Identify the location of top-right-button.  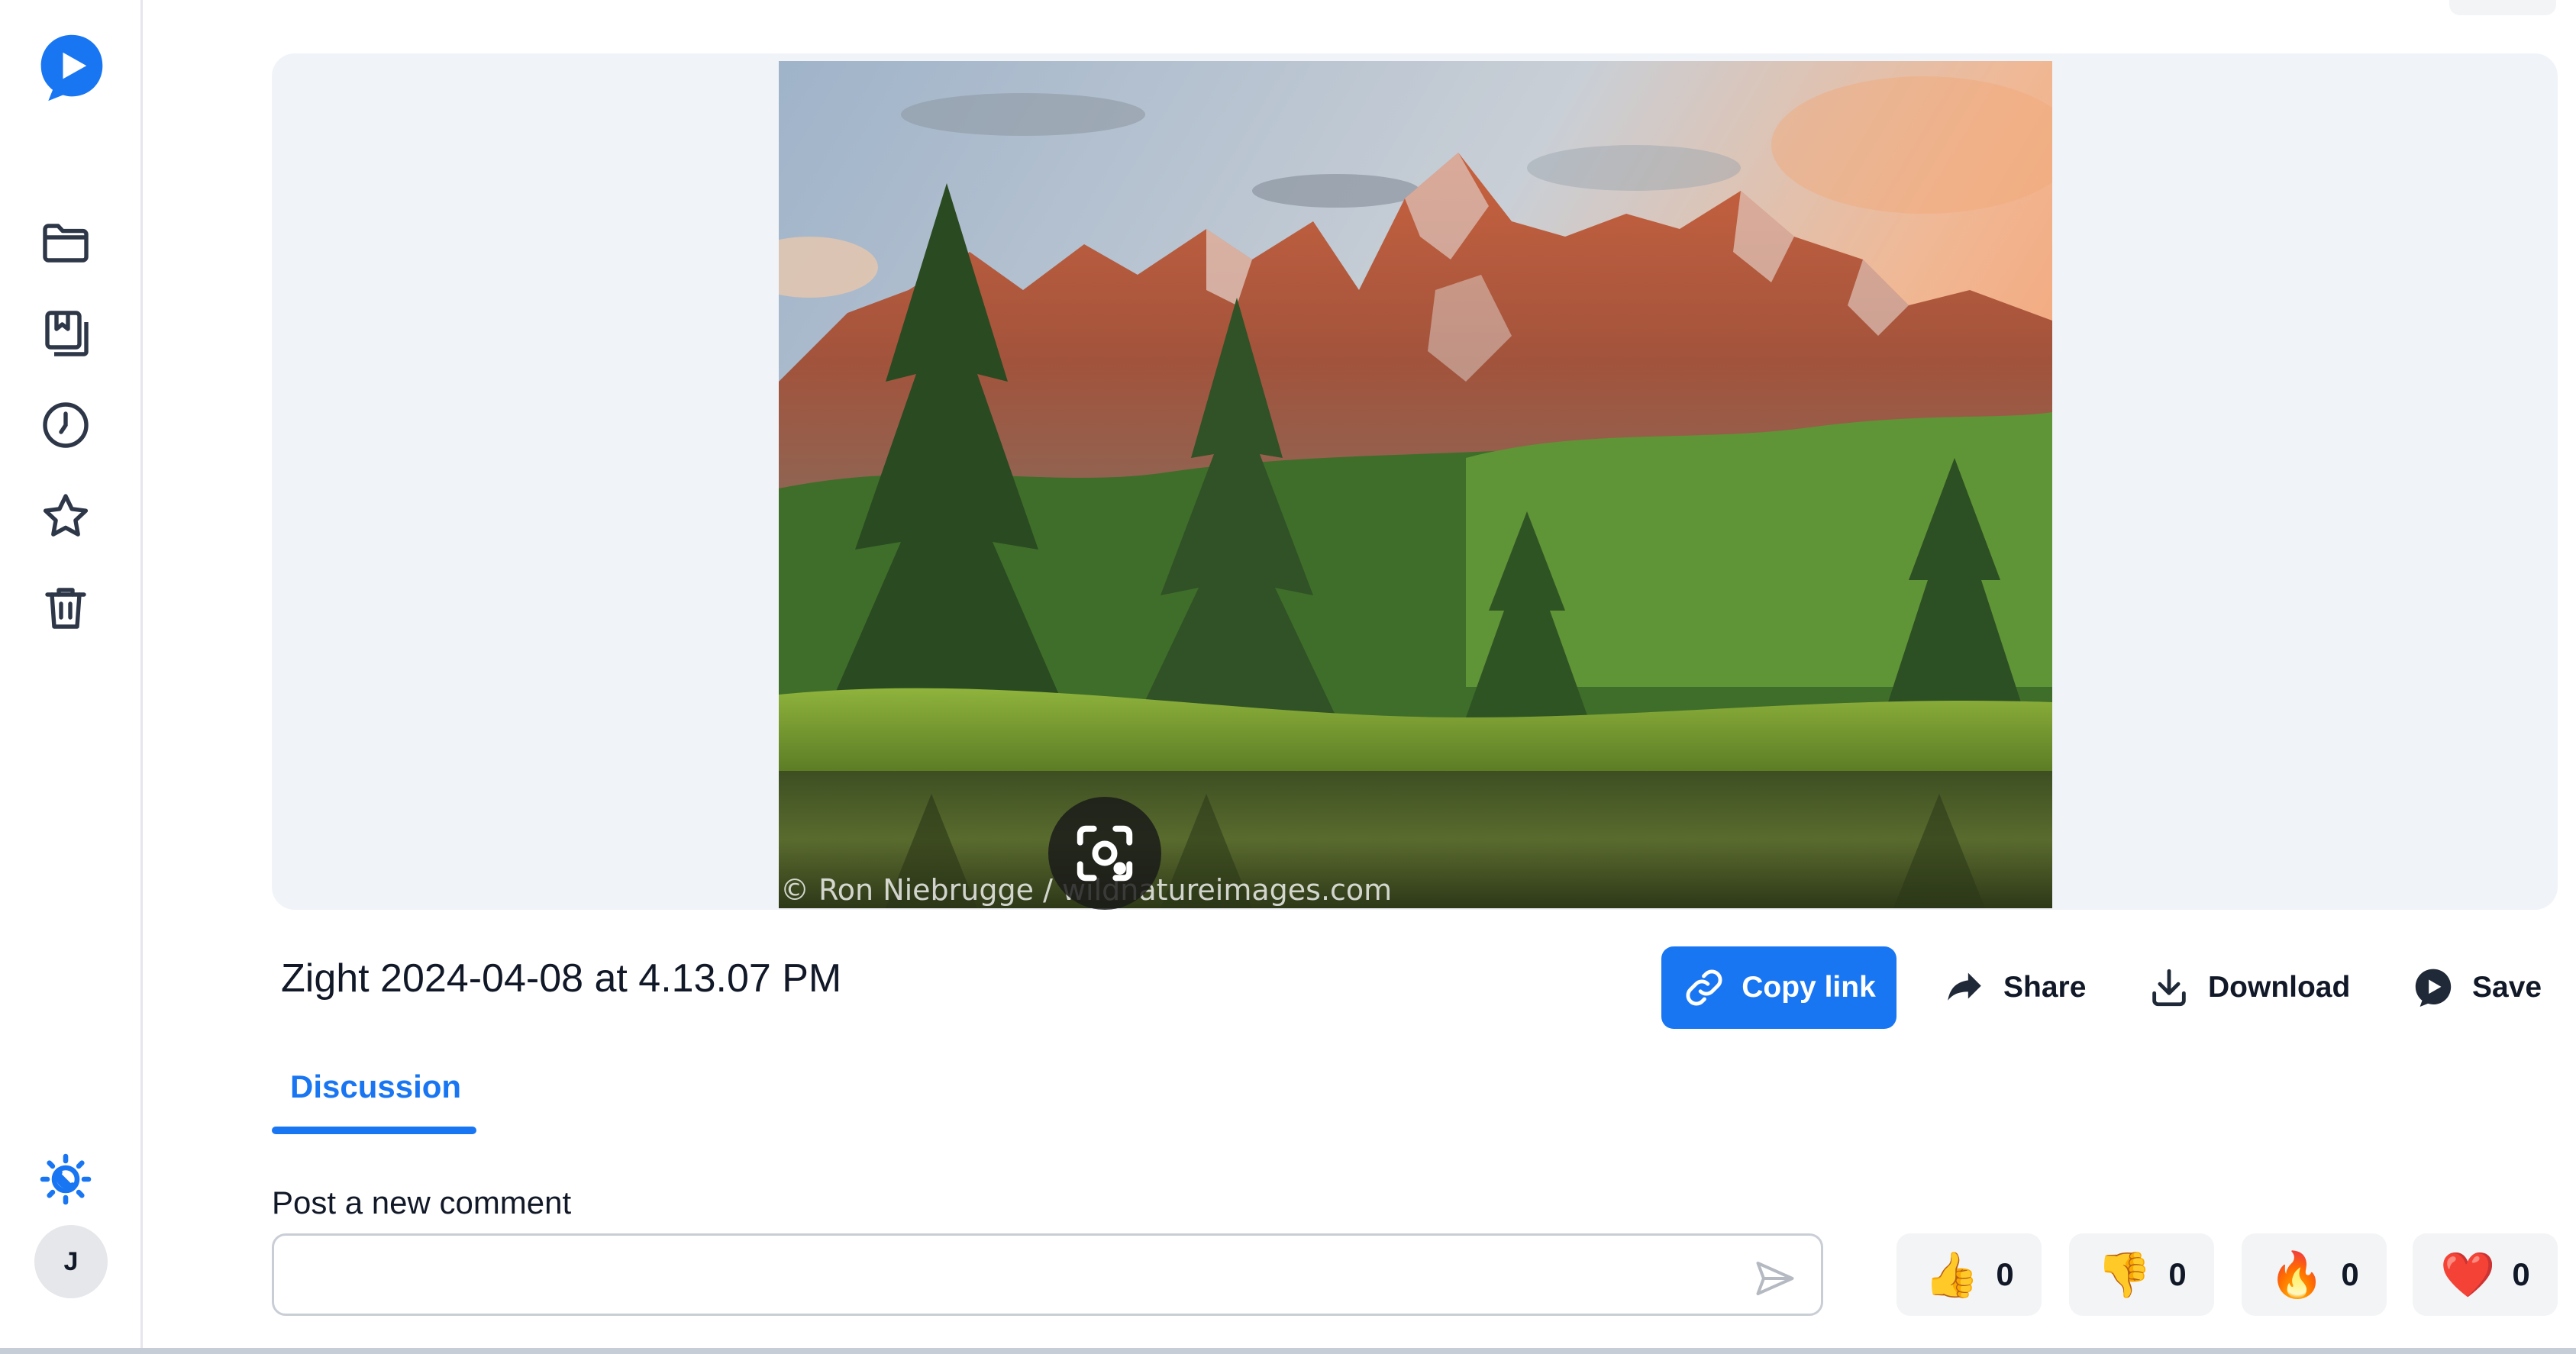
(2502, 7).